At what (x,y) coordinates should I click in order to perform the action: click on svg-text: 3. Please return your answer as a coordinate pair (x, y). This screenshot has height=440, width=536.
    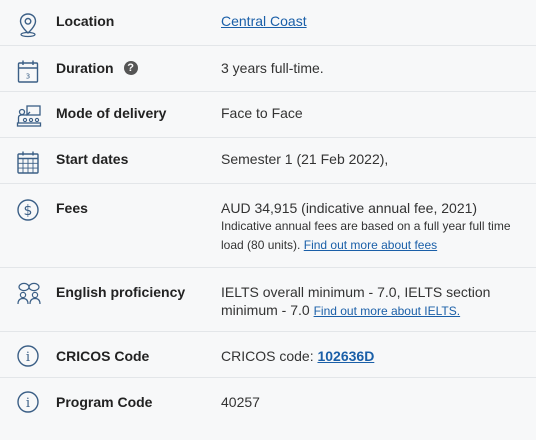
    Looking at the image, I should click on (28, 77).